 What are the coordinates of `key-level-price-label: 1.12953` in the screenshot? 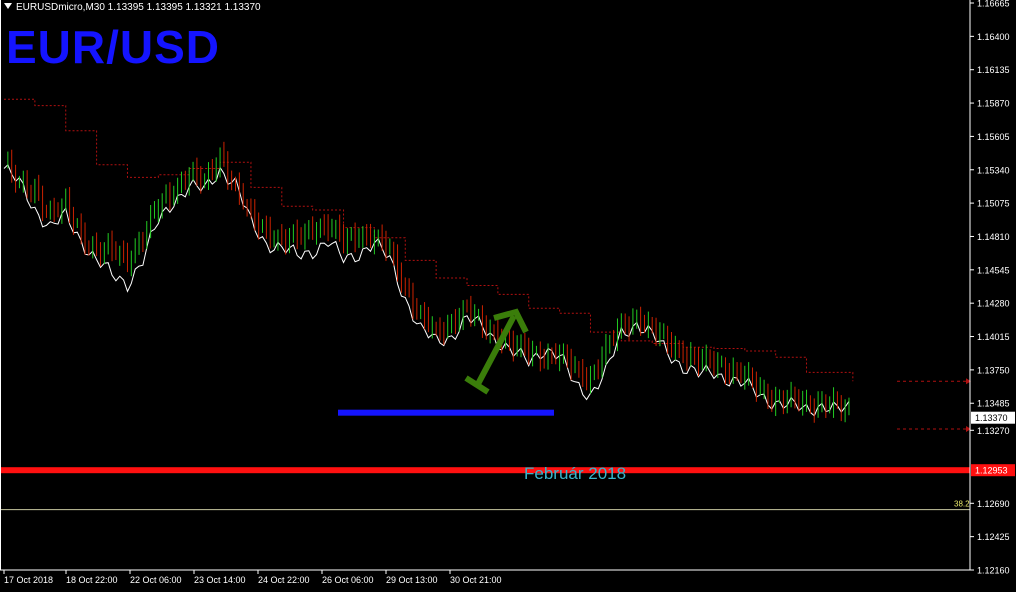 It's located at (991, 471).